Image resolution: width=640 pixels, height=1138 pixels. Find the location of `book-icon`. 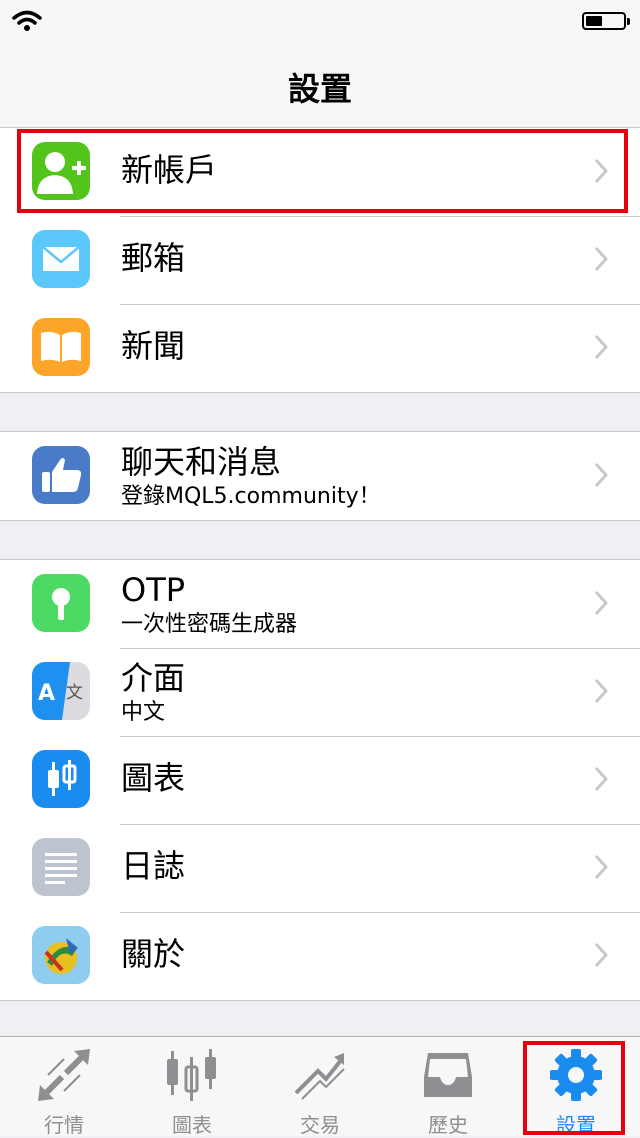

book-icon is located at coordinates (61, 347).